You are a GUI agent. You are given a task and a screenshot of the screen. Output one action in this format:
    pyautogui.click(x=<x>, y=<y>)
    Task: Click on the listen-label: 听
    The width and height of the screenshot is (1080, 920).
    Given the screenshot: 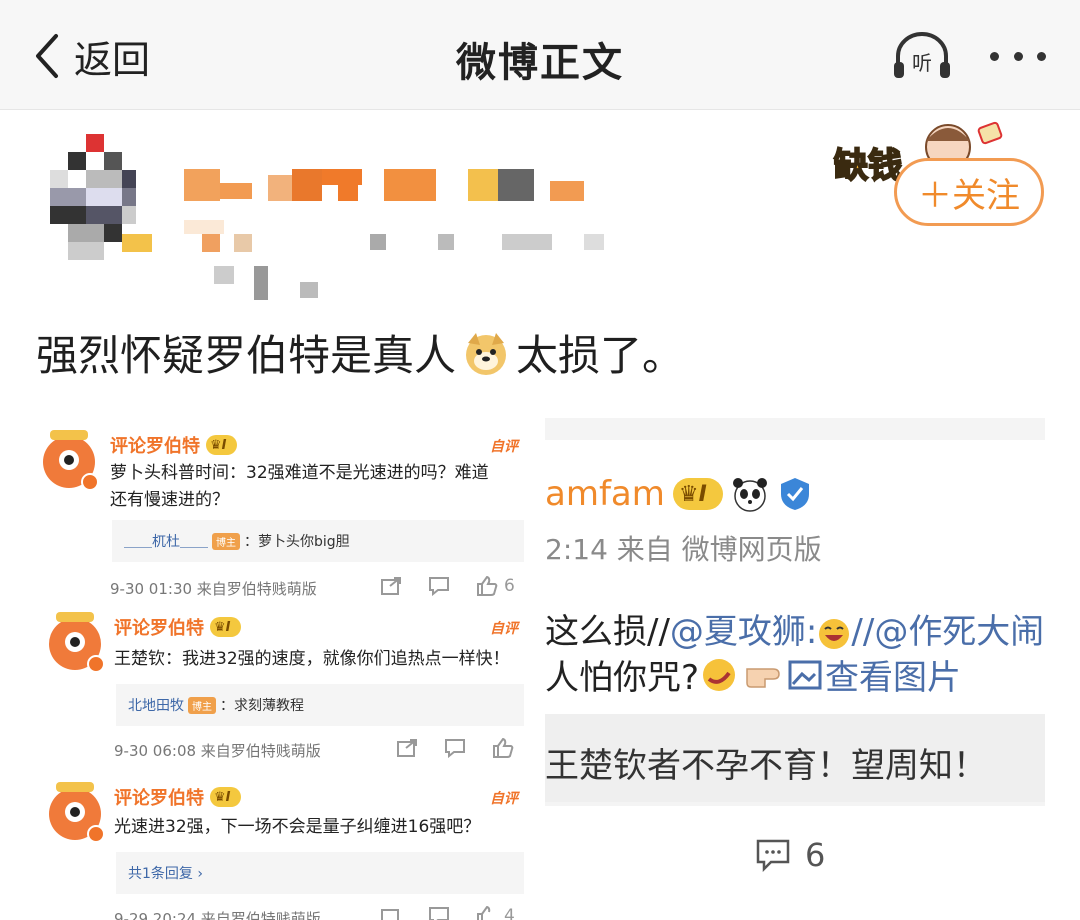 What is the action you would take?
    pyautogui.click(x=922, y=63)
    